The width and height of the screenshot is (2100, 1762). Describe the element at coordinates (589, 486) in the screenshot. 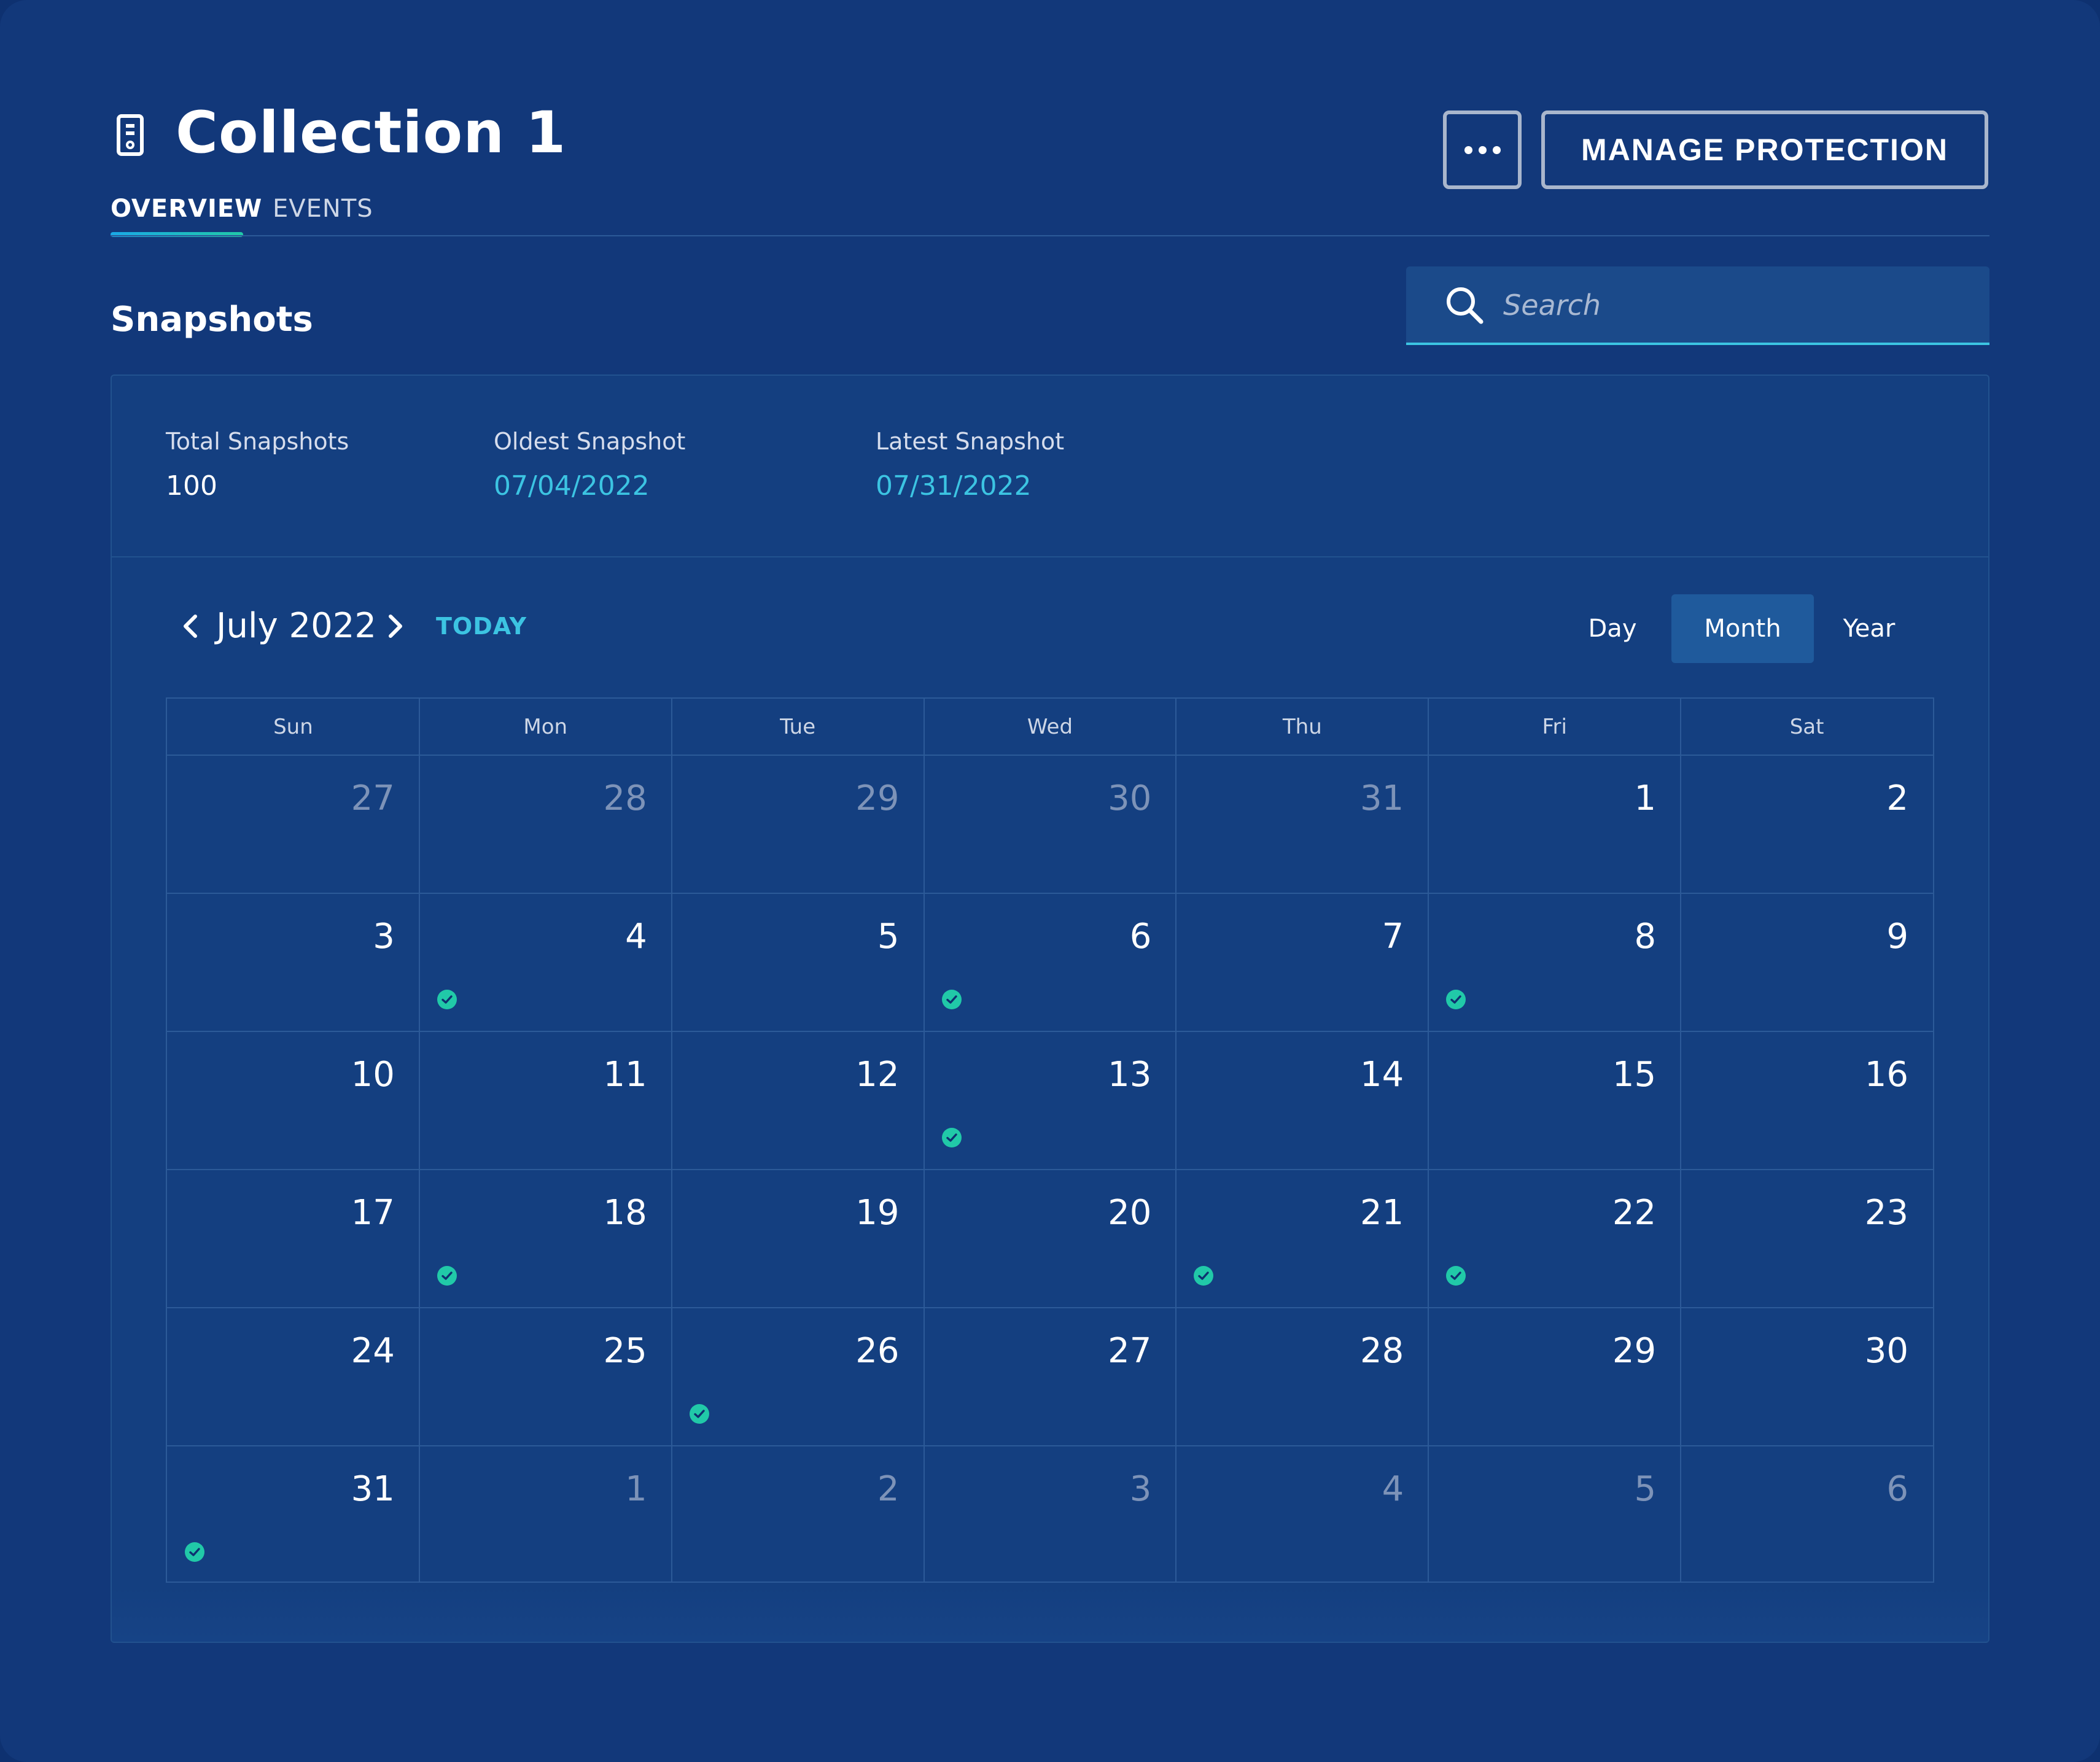

I see `oldest-snapshot-link: 07/04/2022` at that location.